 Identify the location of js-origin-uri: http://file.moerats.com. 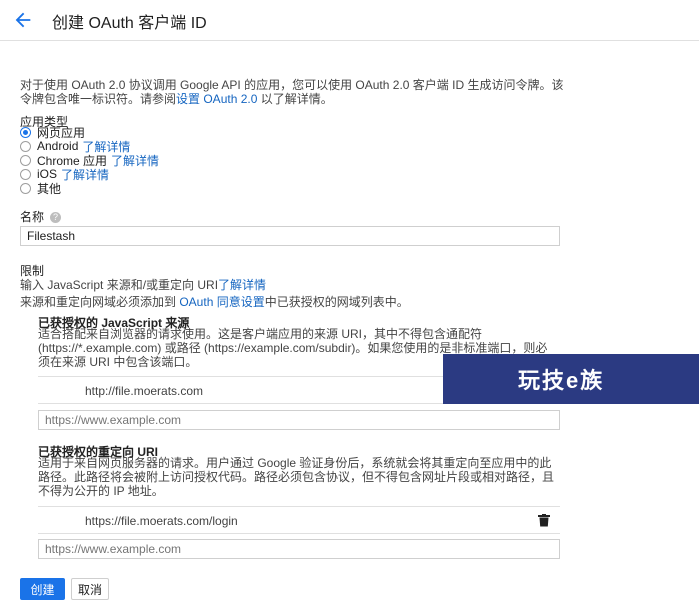
(144, 391).